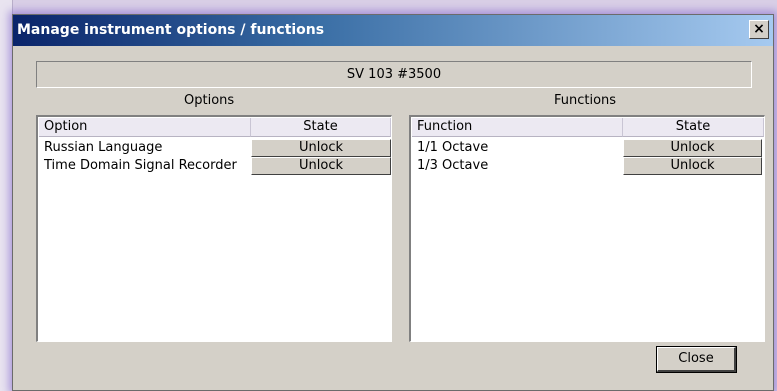  What do you see at coordinates (696, 359) in the screenshot?
I see `close-button: Close` at bounding box center [696, 359].